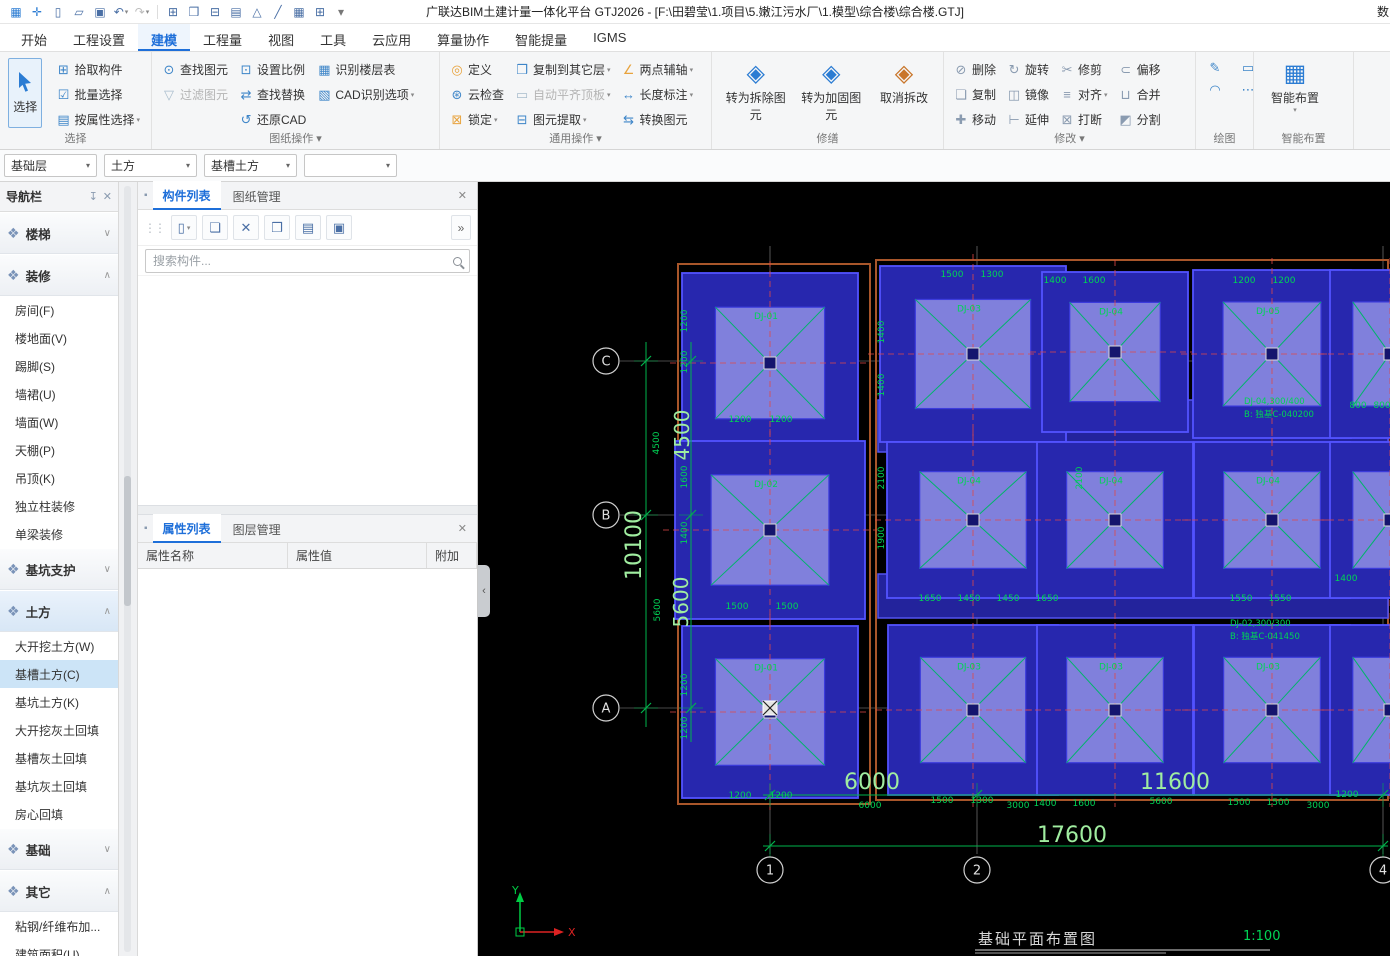  I want to click on ribbon-item-draw-rect: ▭, so click(1244, 68).